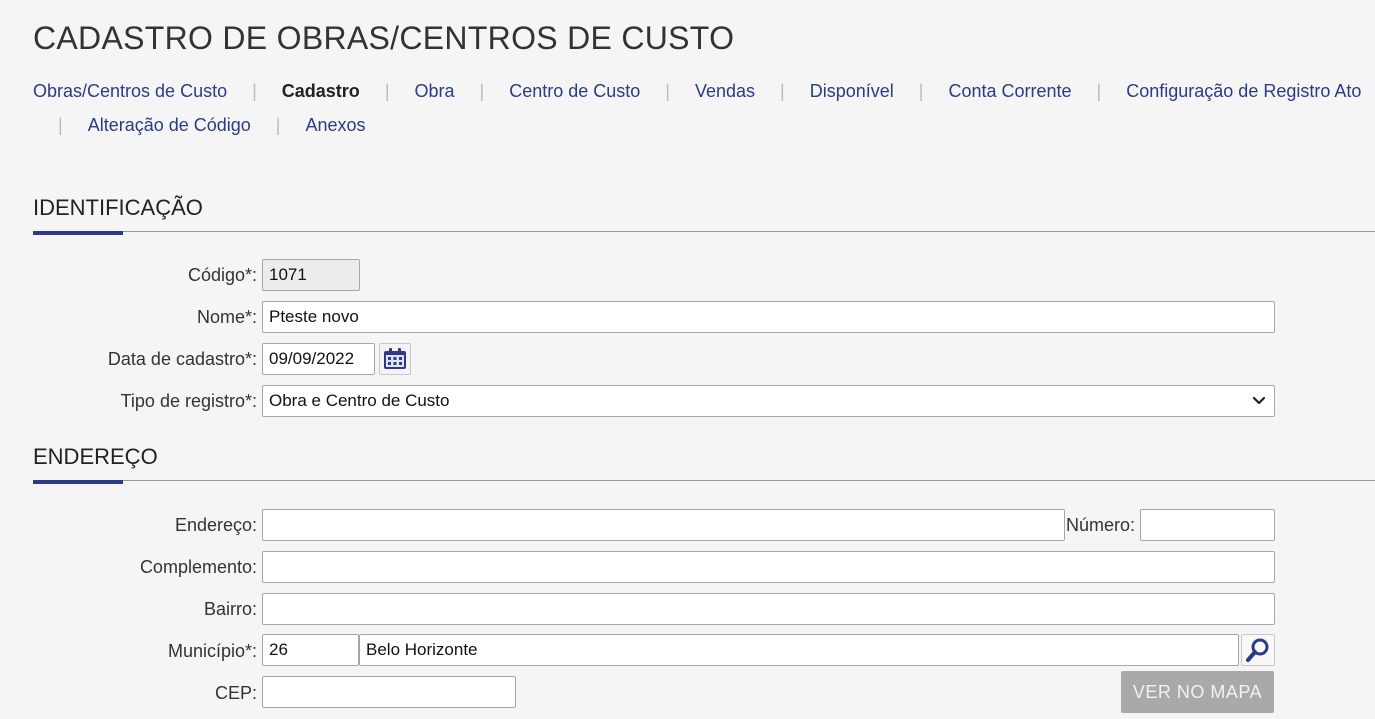  Describe the element at coordinates (95, 456) in the screenshot. I see `section-title-endereco: ENDEREÇO` at that location.